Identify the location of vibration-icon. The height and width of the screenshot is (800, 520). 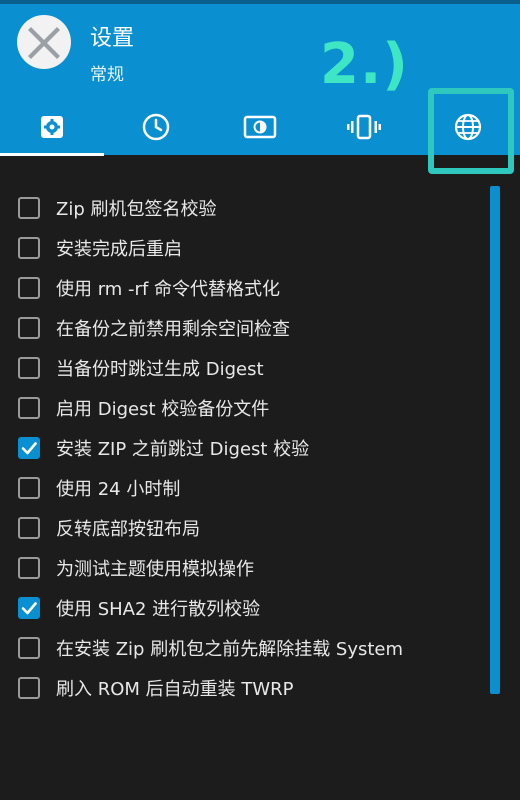
(364, 127).